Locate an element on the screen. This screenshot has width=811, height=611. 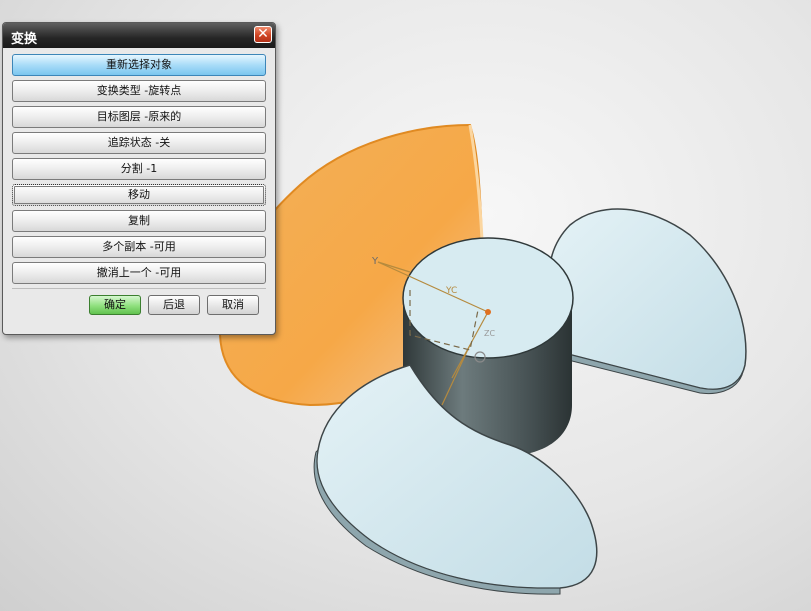
axis-zc-label: ZC is located at coordinates (489, 333).